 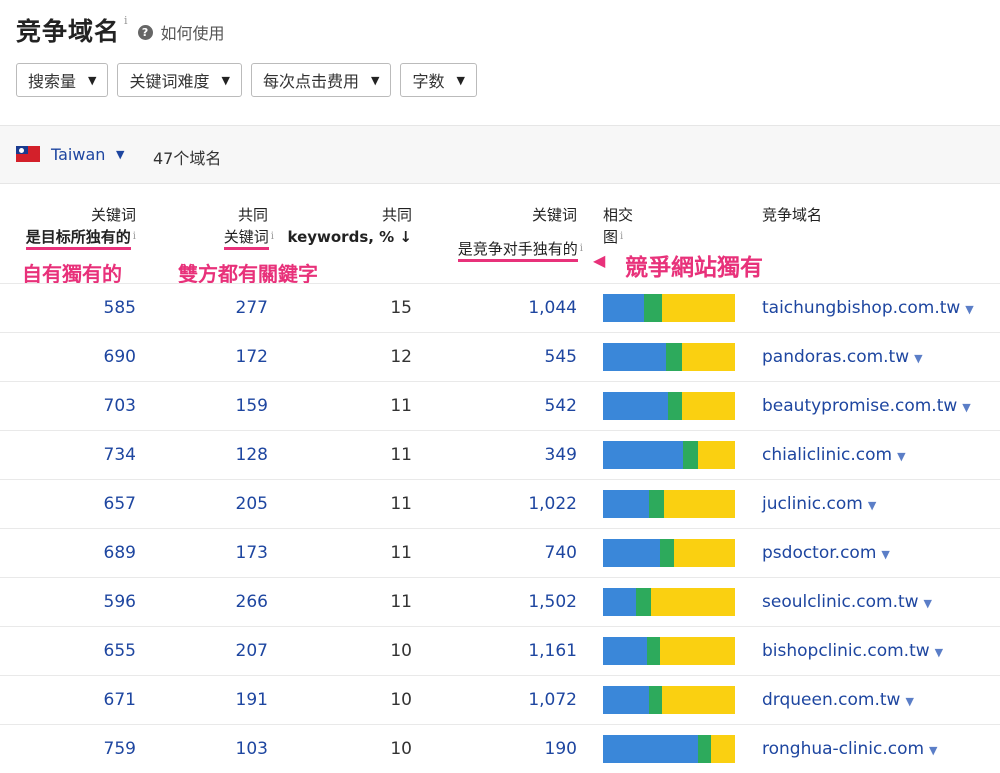 I want to click on target-only-count: 703, so click(x=120, y=406).